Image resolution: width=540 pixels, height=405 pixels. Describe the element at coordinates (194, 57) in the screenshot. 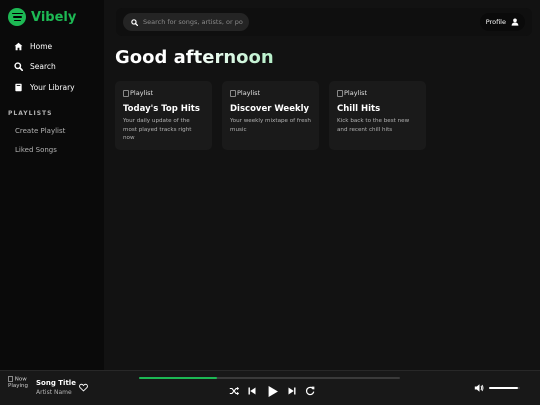

I see `page-title: Good afternoon` at that location.